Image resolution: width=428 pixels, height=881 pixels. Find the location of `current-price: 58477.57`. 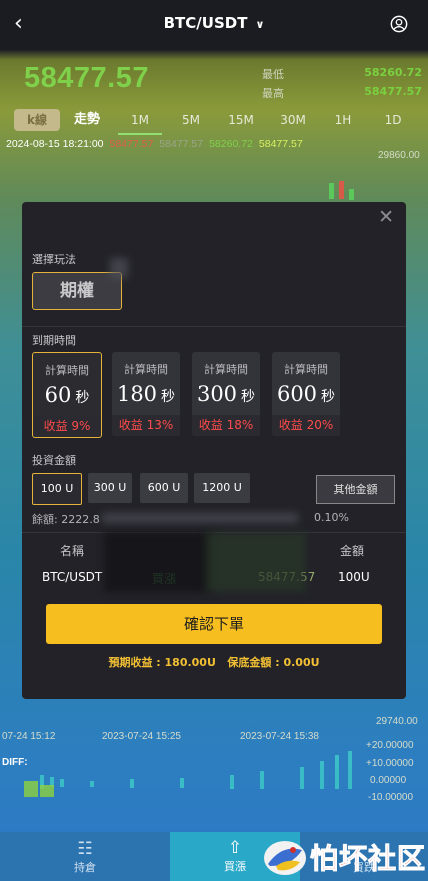

current-price: 58477.57 is located at coordinates (86, 78).